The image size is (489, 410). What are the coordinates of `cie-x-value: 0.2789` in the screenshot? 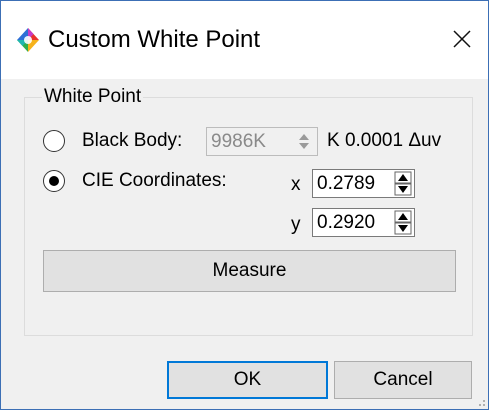 It's located at (346, 183).